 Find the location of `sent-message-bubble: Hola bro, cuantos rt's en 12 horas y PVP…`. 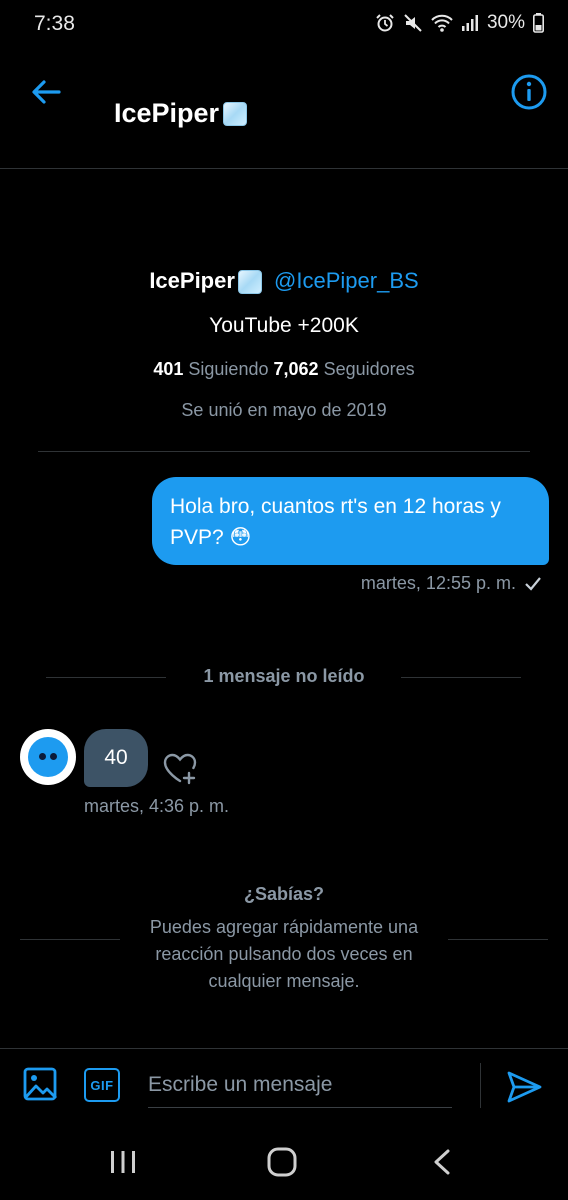

sent-message-bubble: Hola bro, cuantos rt's en 12 horas y PVP… is located at coordinates (350, 521).